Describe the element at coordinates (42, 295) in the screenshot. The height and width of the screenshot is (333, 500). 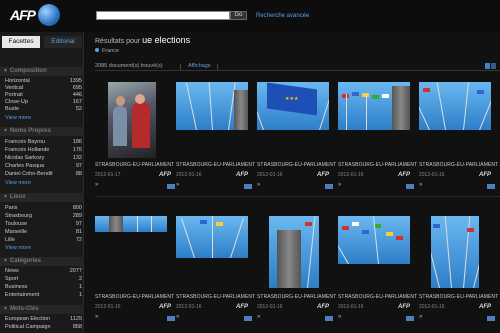
I see `facet-row: Entertainment 1` at that location.